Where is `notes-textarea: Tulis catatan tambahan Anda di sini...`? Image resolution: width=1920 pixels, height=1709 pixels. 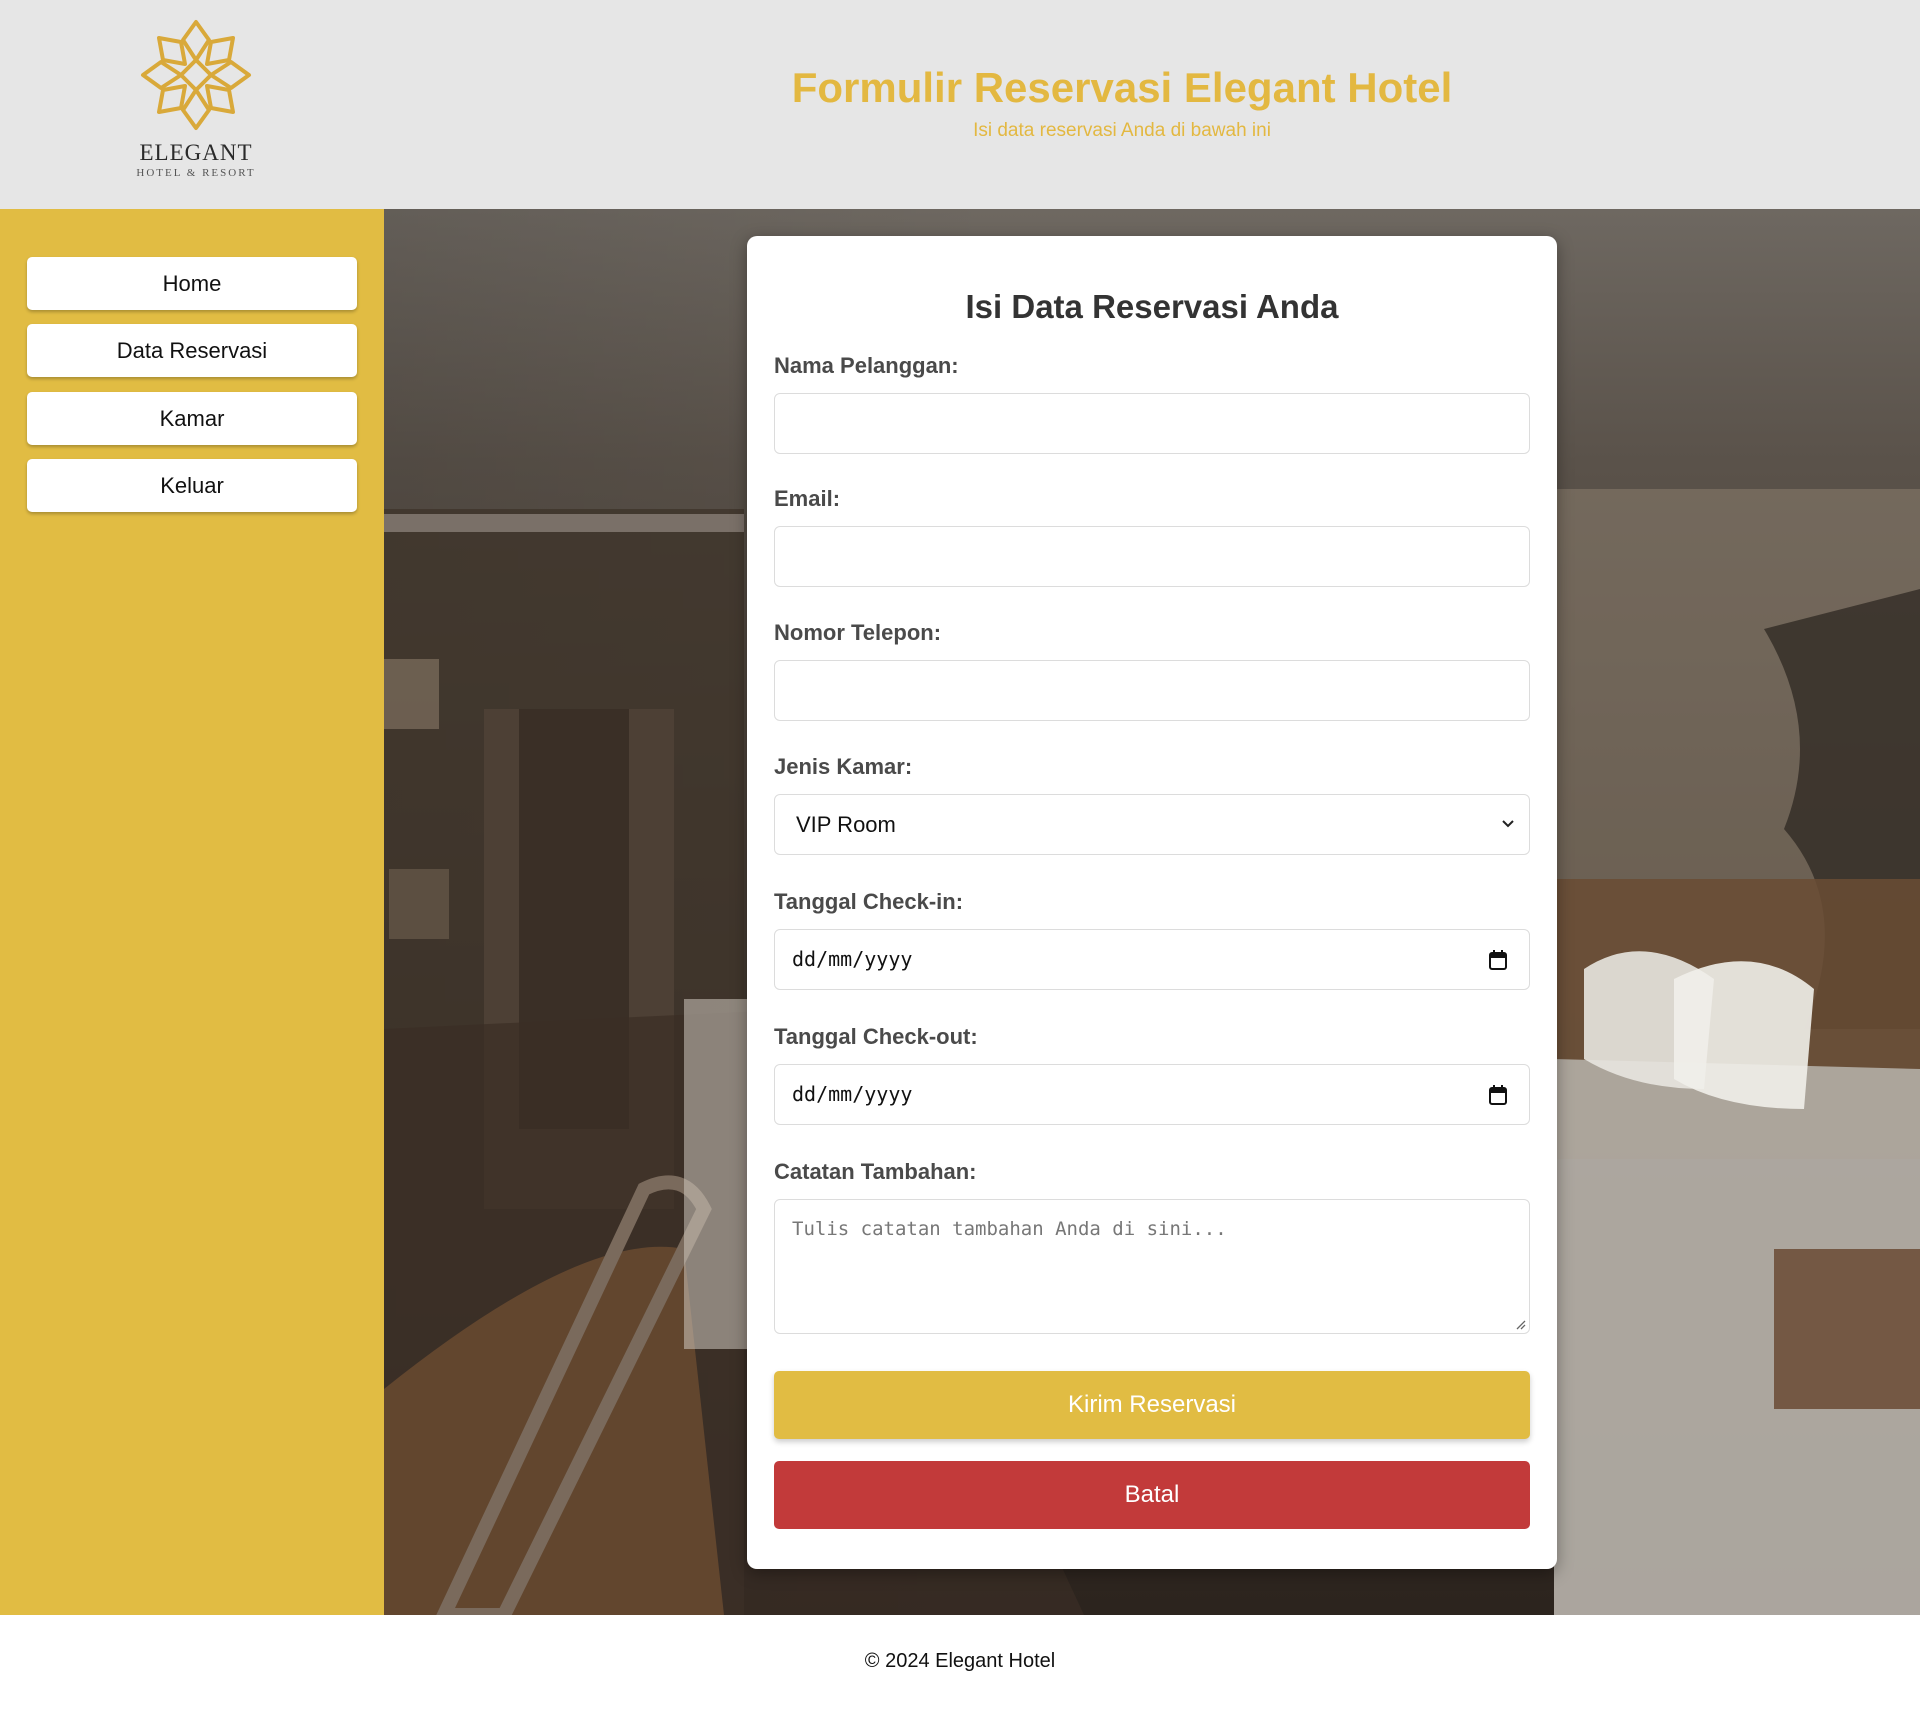 notes-textarea: Tulis catatan tambahan Anda di sini... is located at coordinates (1152, 1266).